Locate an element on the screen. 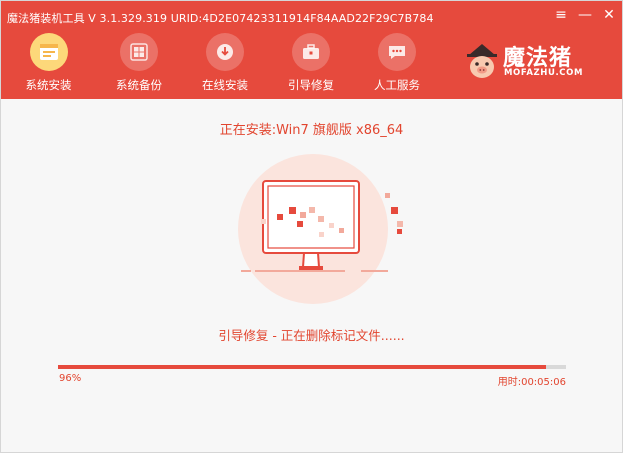 This screenshot has width=623, height=453. close-icon: ✕ is located at coordinates (609, 15).